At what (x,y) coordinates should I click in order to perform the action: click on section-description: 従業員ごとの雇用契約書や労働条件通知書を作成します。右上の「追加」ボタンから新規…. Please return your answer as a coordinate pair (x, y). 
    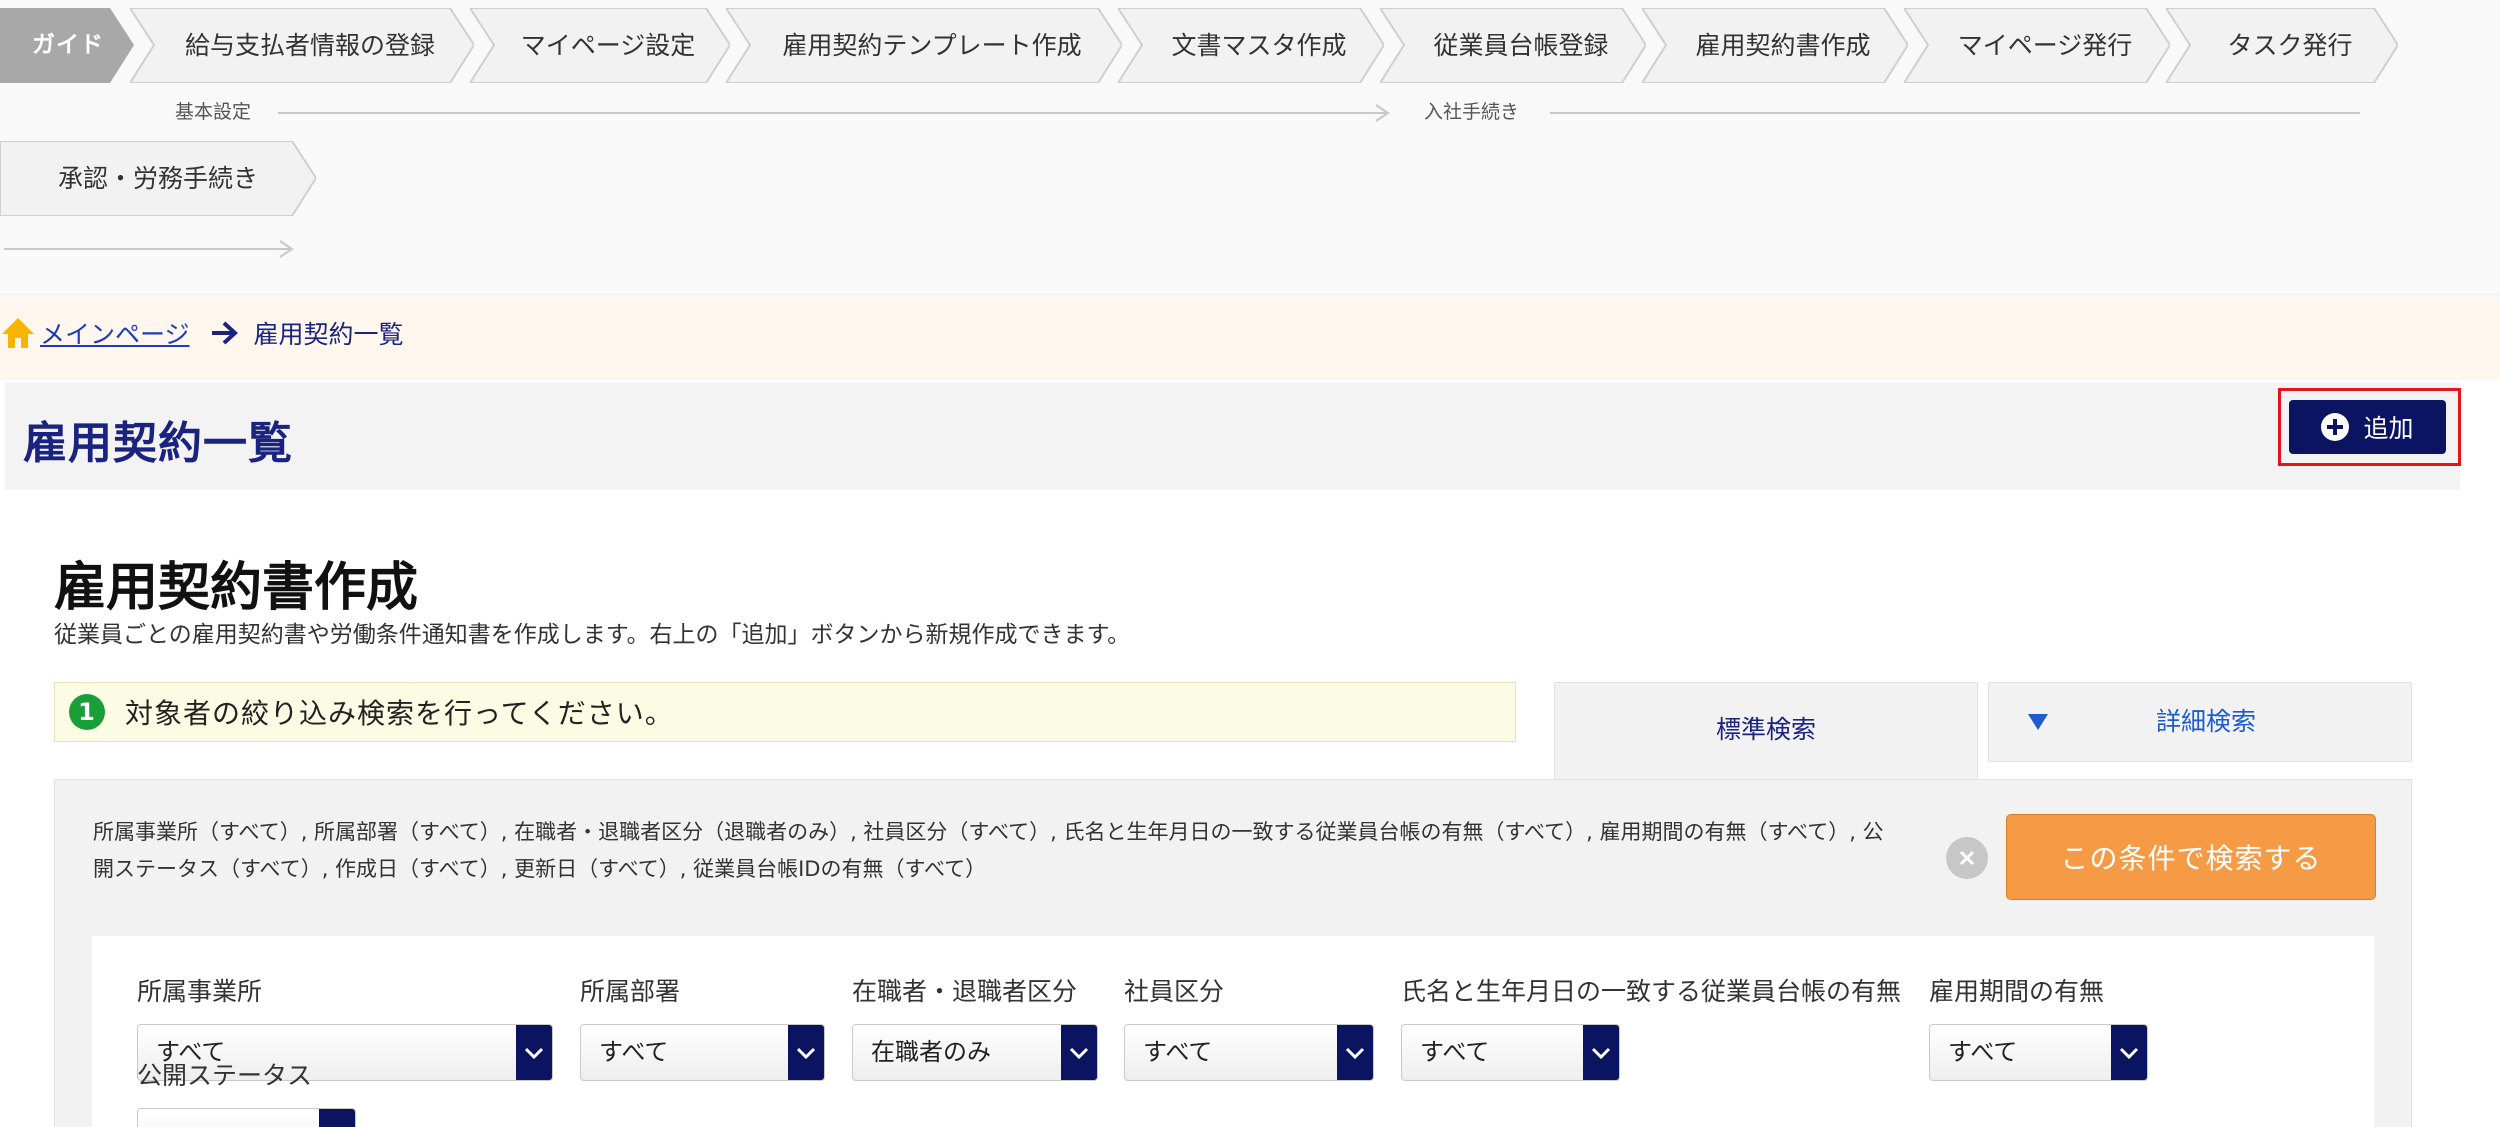
    Looking at the image, I should click on (592, 635).